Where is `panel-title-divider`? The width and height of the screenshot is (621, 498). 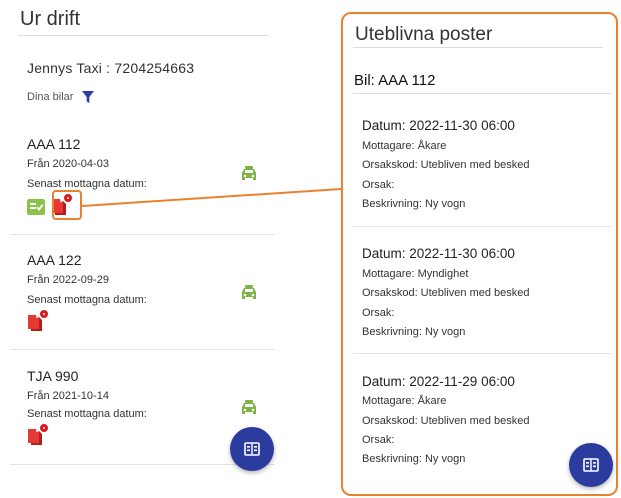
panel-title-divider is located at coordinates (478, 47).